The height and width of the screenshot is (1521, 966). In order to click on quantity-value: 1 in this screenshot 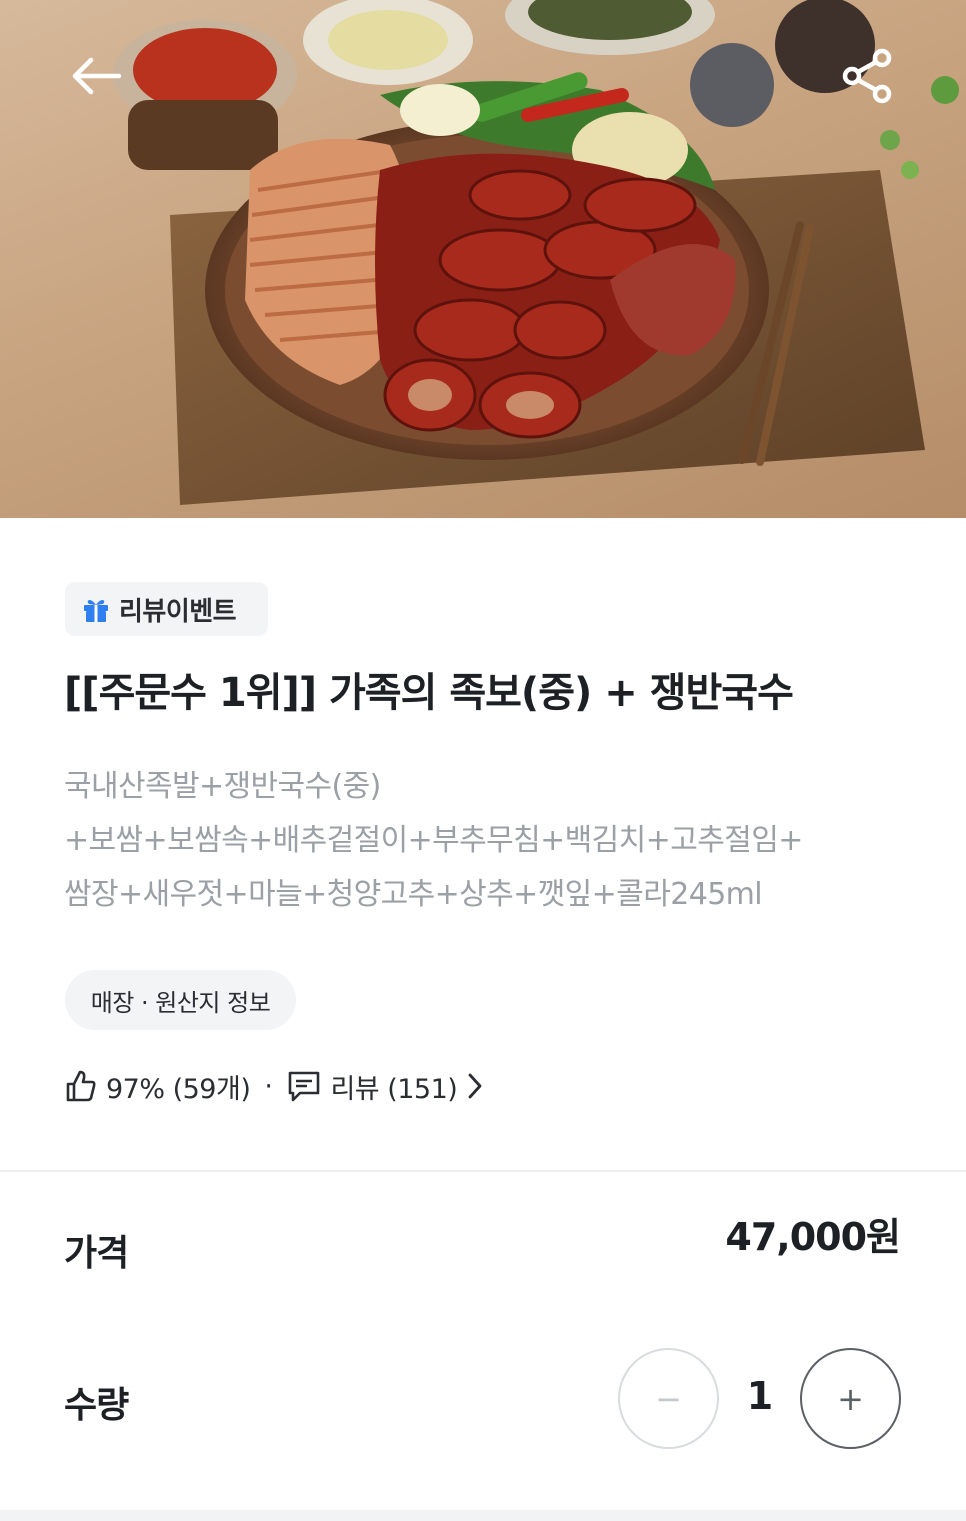, I will do `click(760, 1396)`.